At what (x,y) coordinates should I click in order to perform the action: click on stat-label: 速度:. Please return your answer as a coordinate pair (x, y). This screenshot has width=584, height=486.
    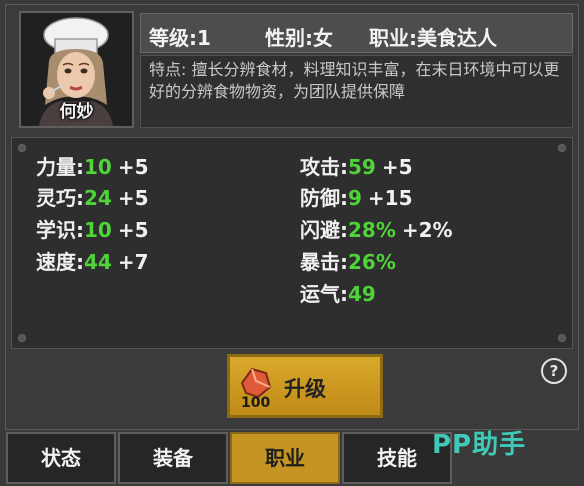
    Looking at the image, I should click on (60, 262).